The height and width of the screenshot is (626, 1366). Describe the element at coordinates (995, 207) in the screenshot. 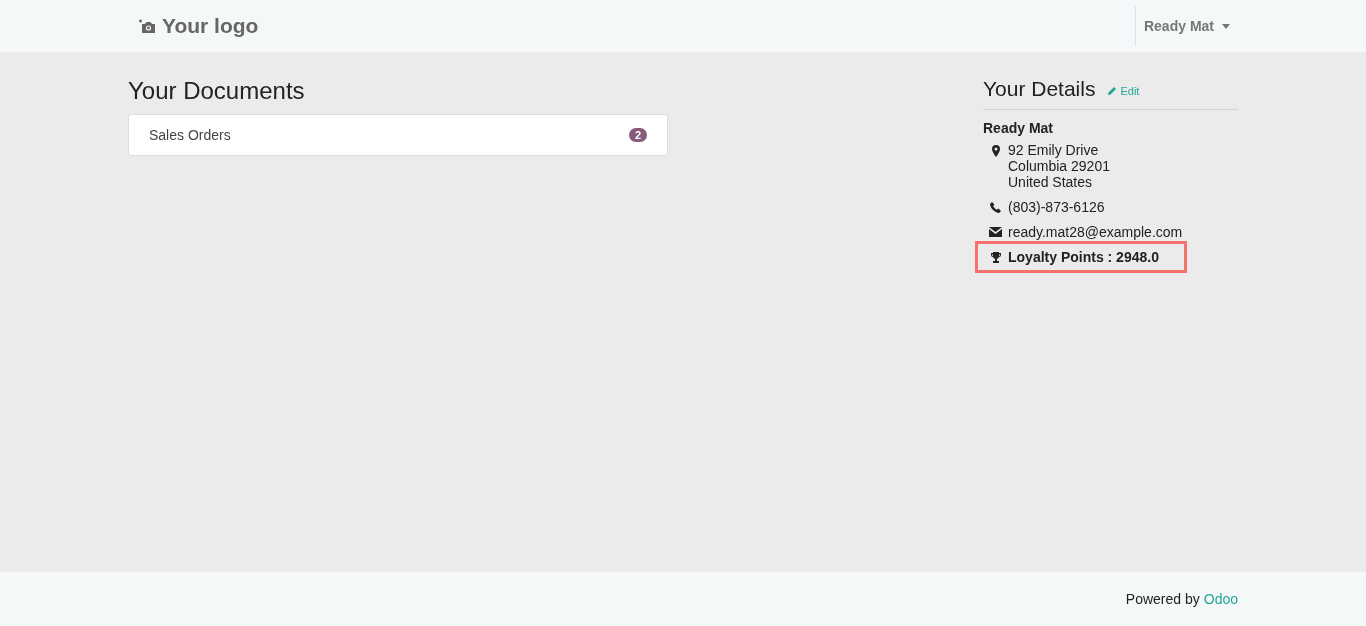

I see `phone-icon` at that location.